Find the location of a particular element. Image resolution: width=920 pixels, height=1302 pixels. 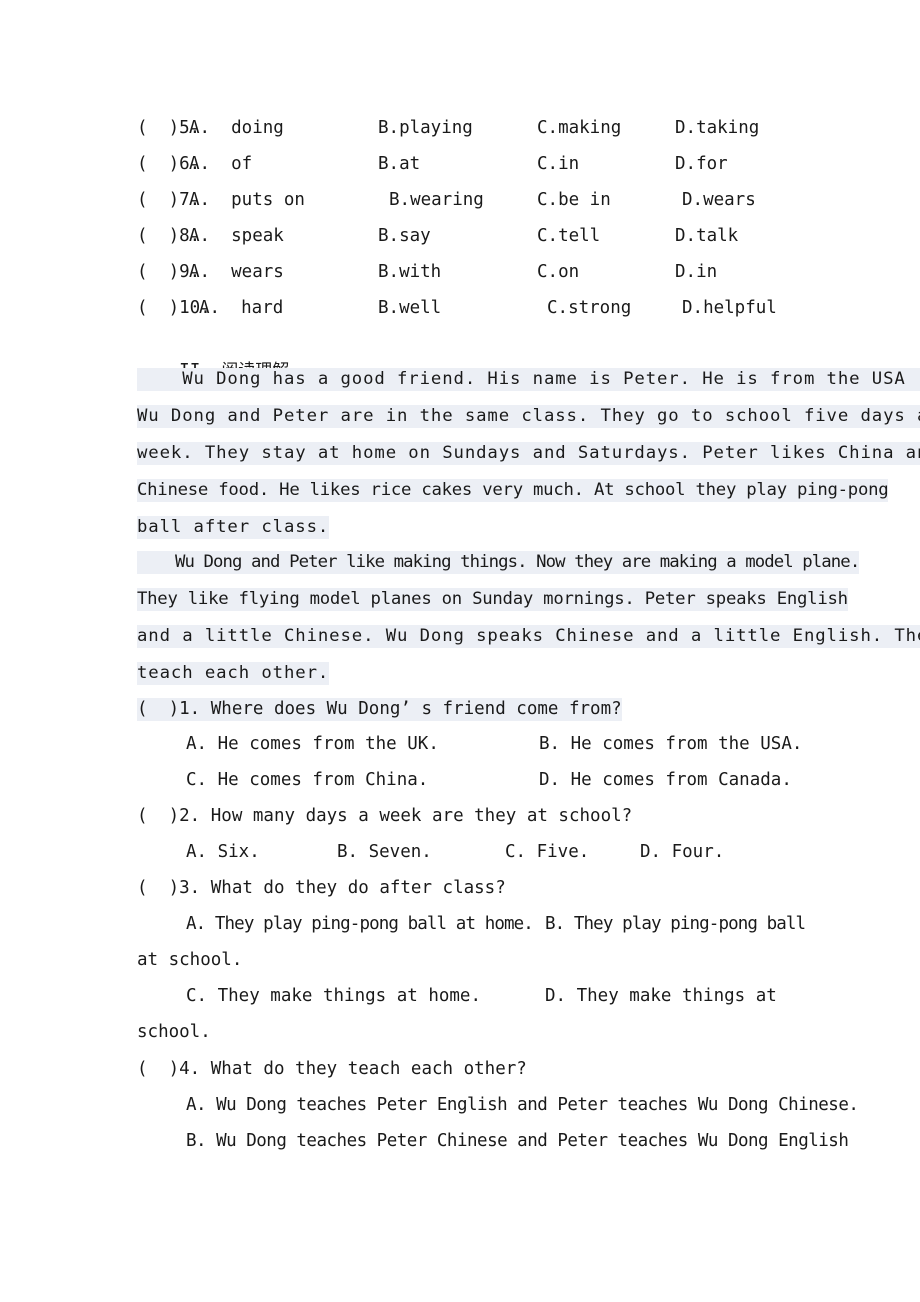

option-a: A. speak is located at coordinates (236, 236).